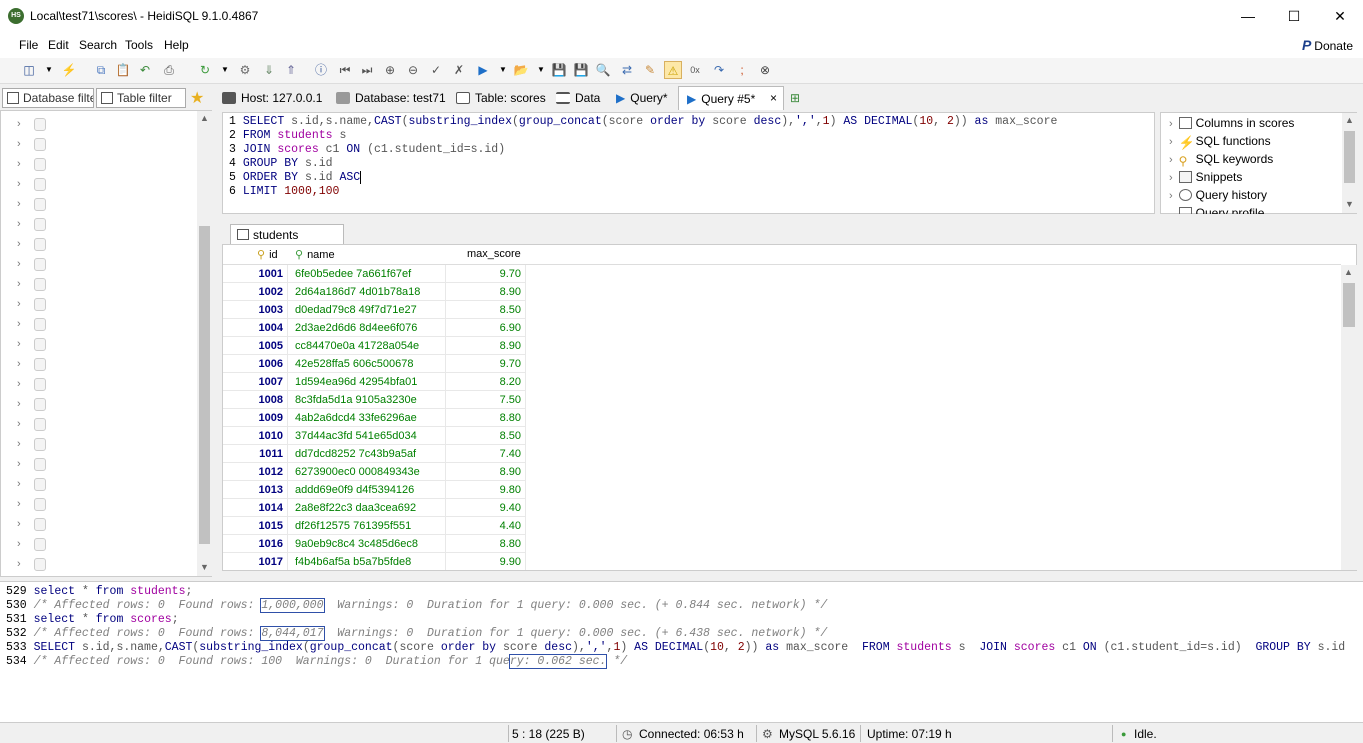 The height and width of the screenshot is (743, 1363). What do you see at coordinates (353, 561) in the screenshot?
I see `cell-name: f4b4b6af5a b5a7b5fde8` at bounding box center [353, 561].